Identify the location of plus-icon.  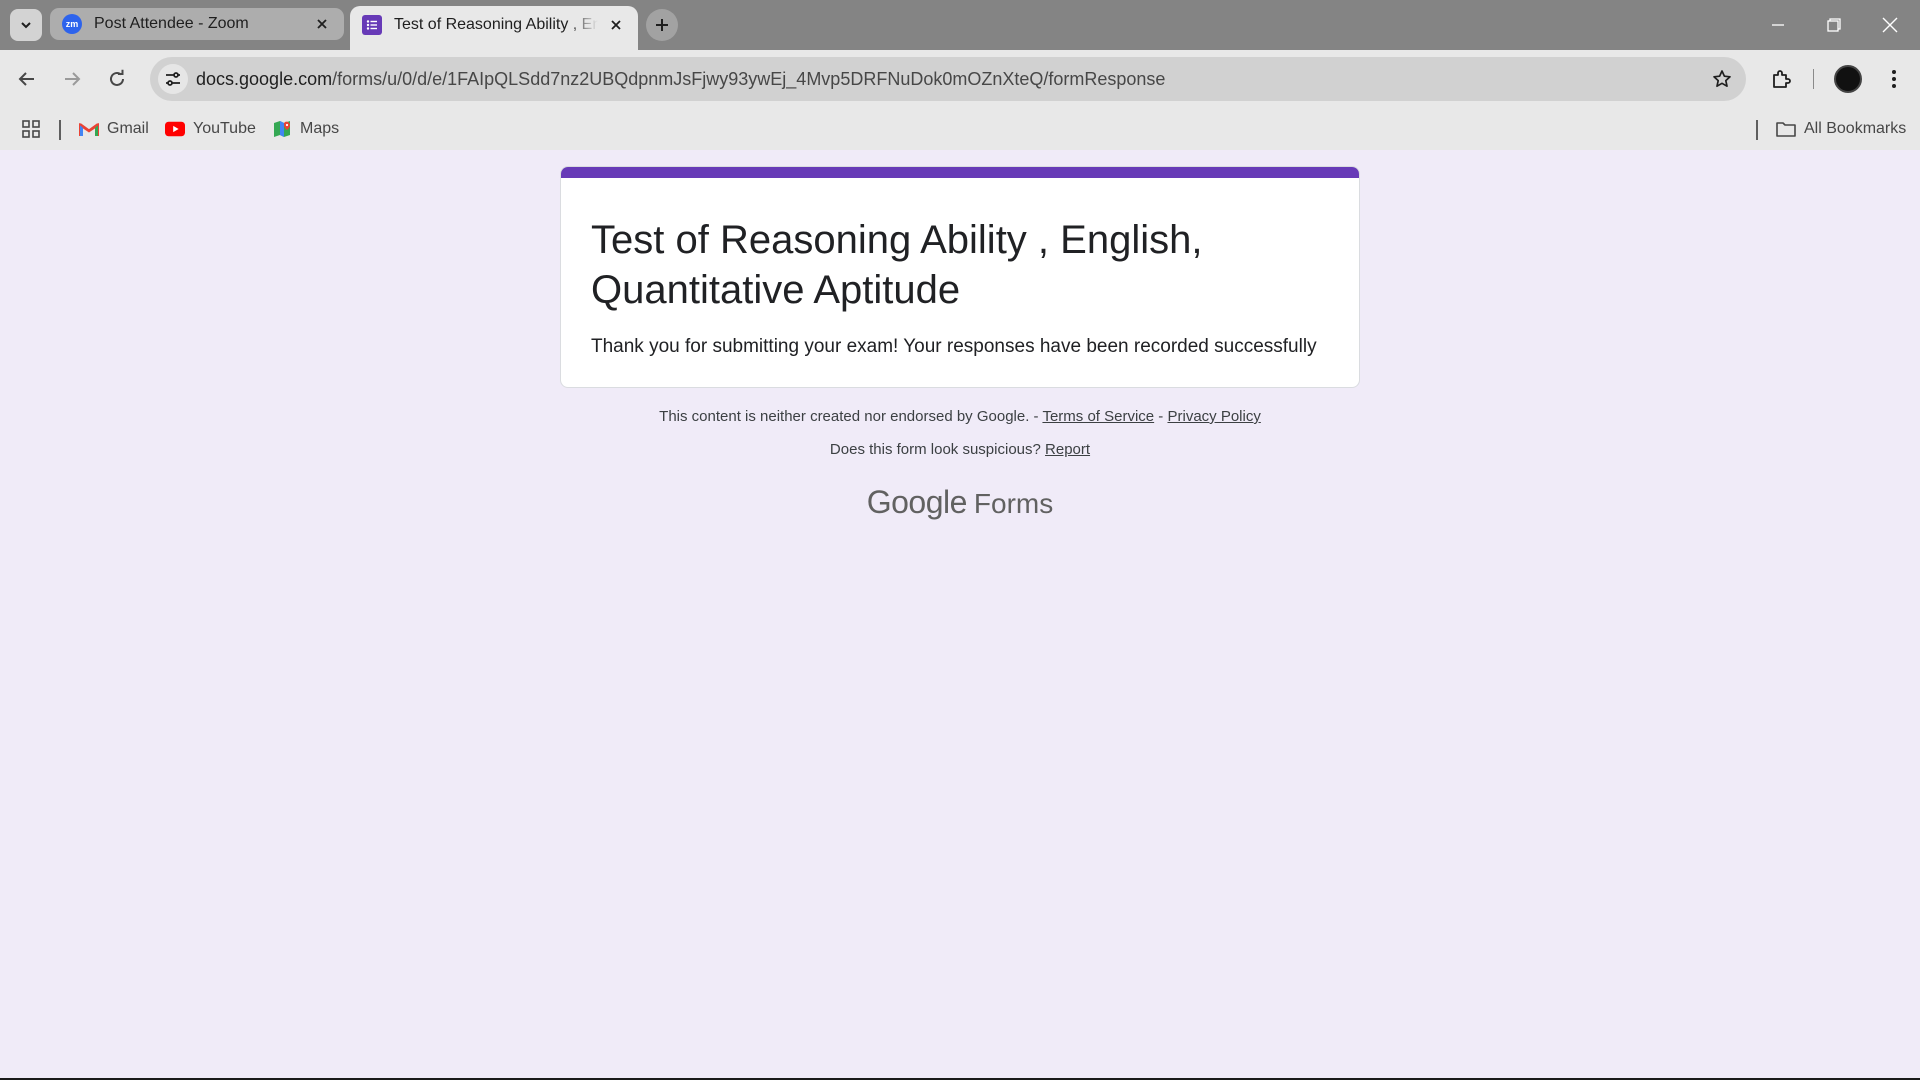
(662, 25).